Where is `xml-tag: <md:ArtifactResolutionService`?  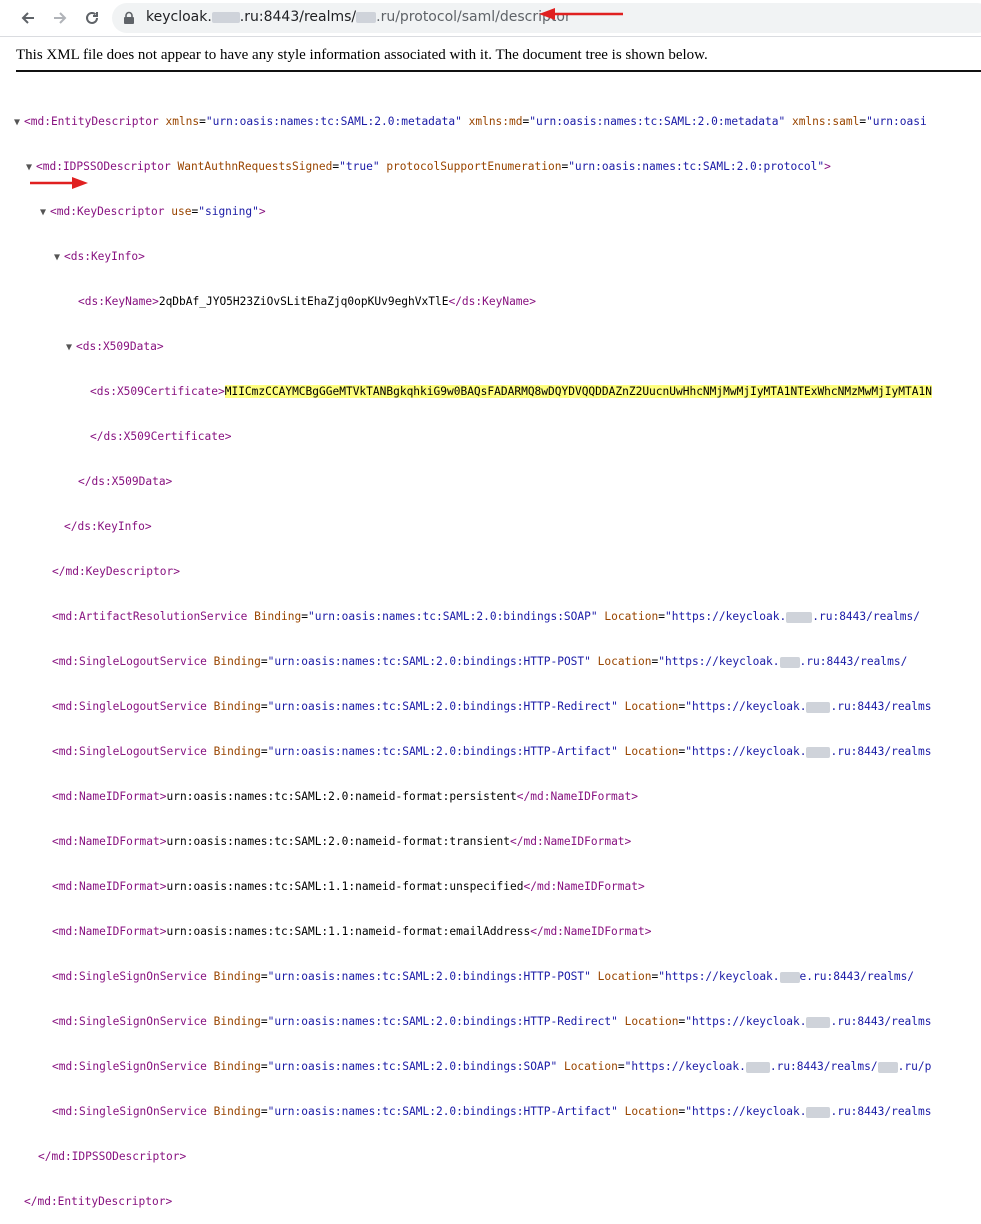
xml-tag: <md:ArtifactResolutionService is located at coordinates (150, 616).